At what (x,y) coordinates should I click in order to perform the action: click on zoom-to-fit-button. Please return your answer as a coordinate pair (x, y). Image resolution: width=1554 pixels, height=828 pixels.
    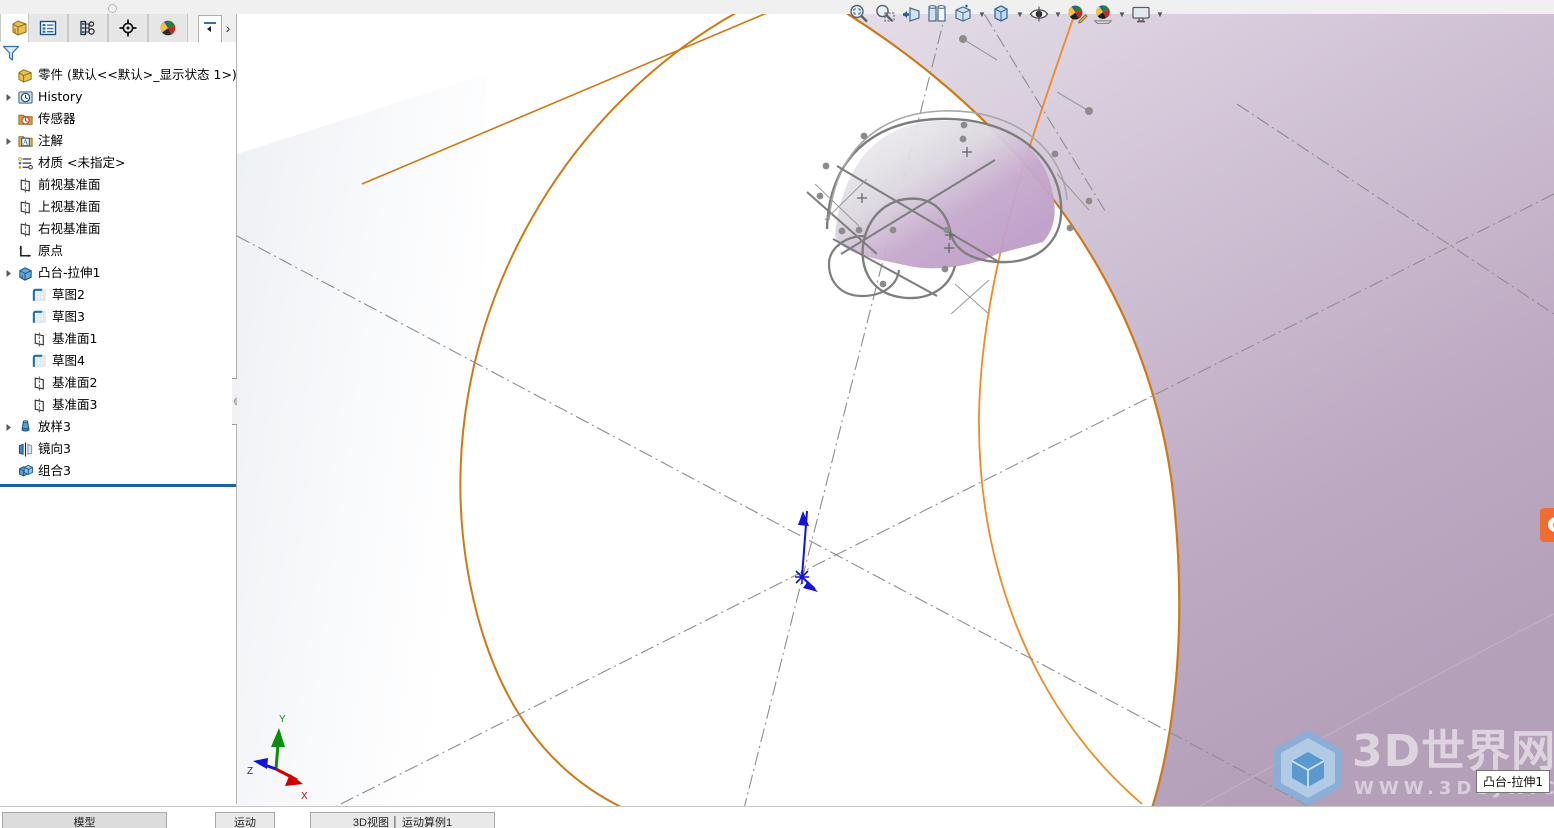
    Looking at the image, I should click on (859, 14).